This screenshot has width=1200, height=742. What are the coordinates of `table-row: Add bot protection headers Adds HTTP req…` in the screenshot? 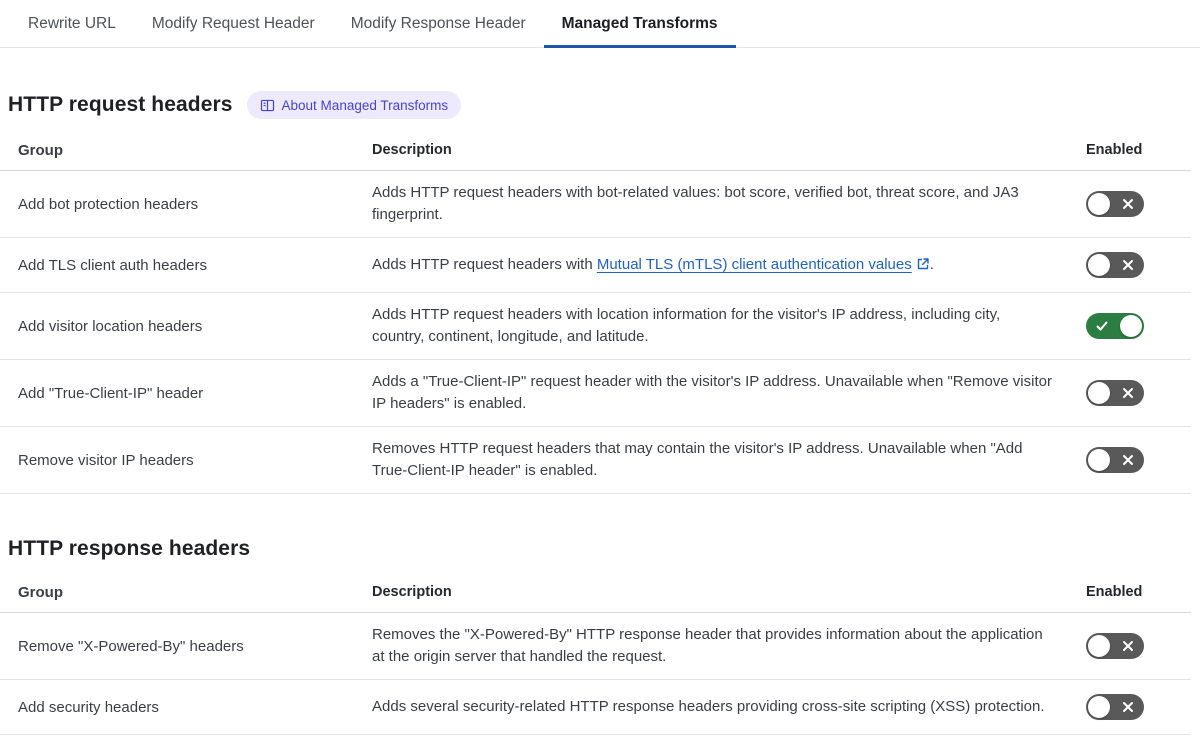 It's located at (595, 204).